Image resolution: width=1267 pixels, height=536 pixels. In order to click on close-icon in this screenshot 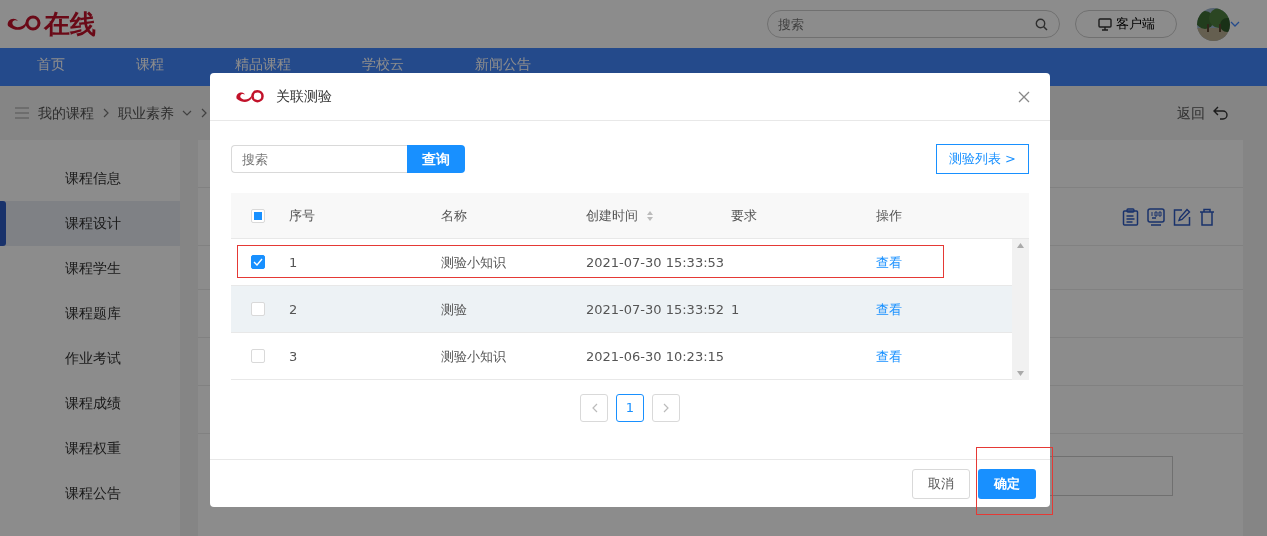, I will do `click(1024, 96)`.